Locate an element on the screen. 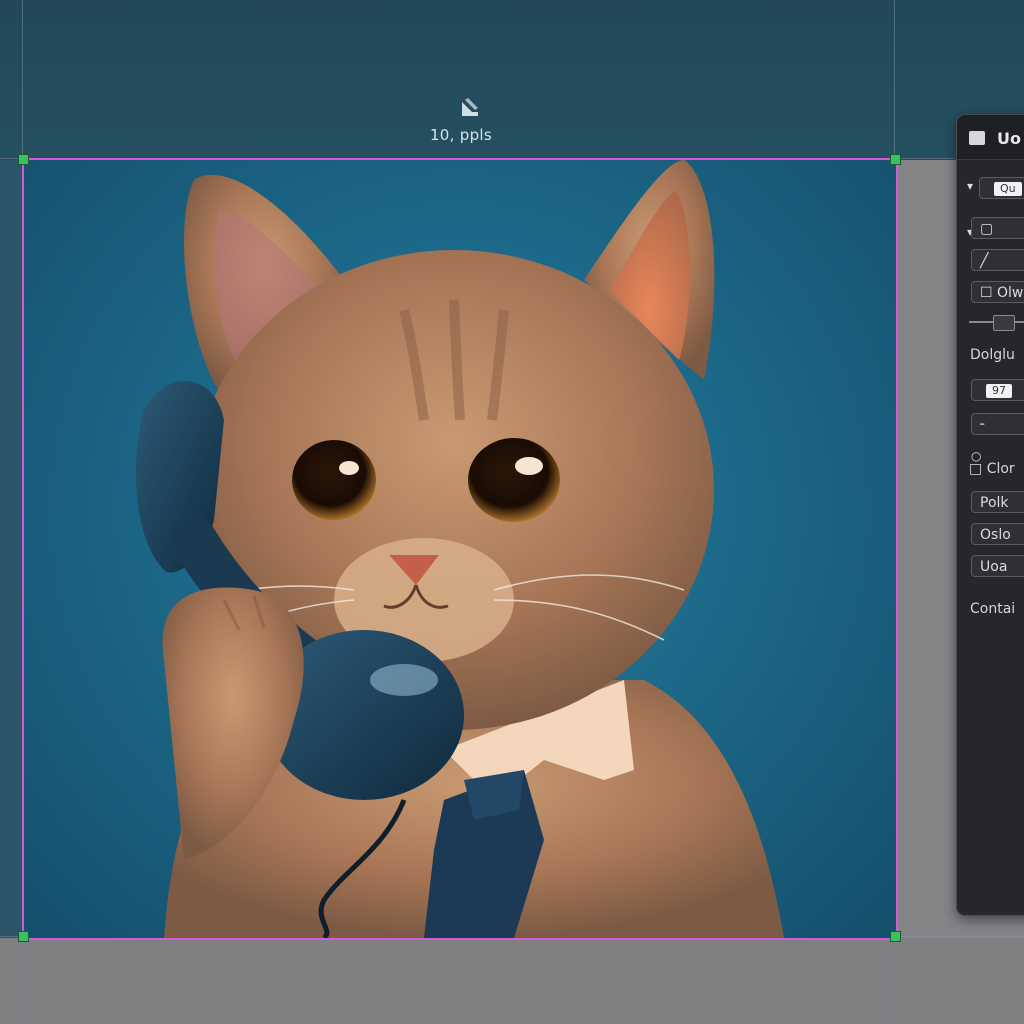  dimension-label: 10, ppls is located at coordinates (461, 135).